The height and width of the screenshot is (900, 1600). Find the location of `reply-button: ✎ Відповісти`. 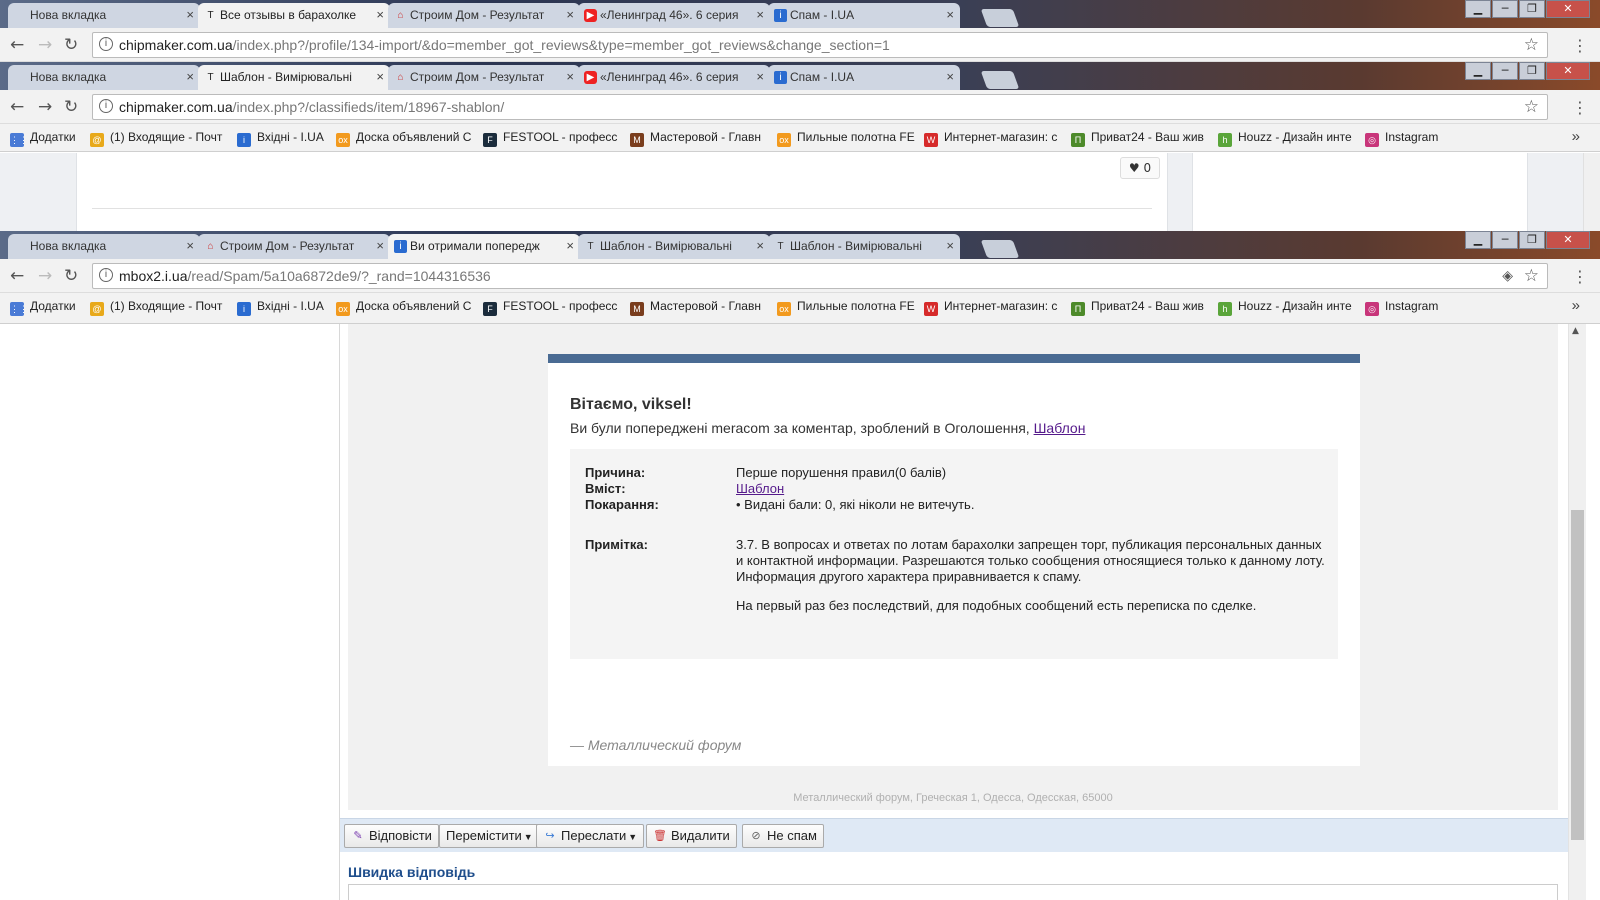

reply-button: ✎ Відповісти is located at coordinates (391, 836).